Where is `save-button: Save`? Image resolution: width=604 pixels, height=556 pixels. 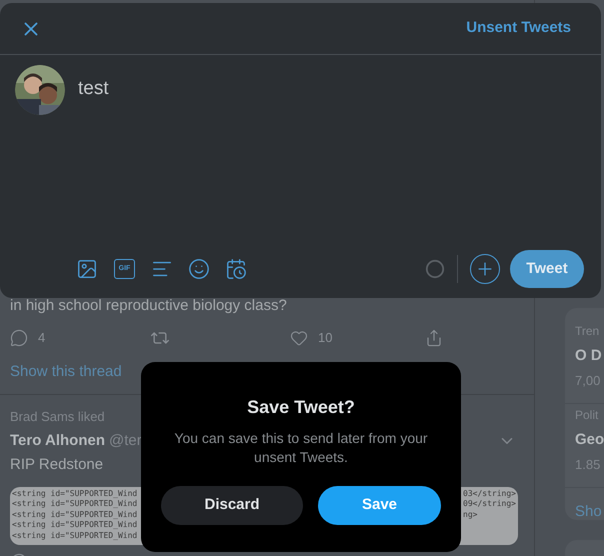 save-button: Save is located at coordinates (379, 505).